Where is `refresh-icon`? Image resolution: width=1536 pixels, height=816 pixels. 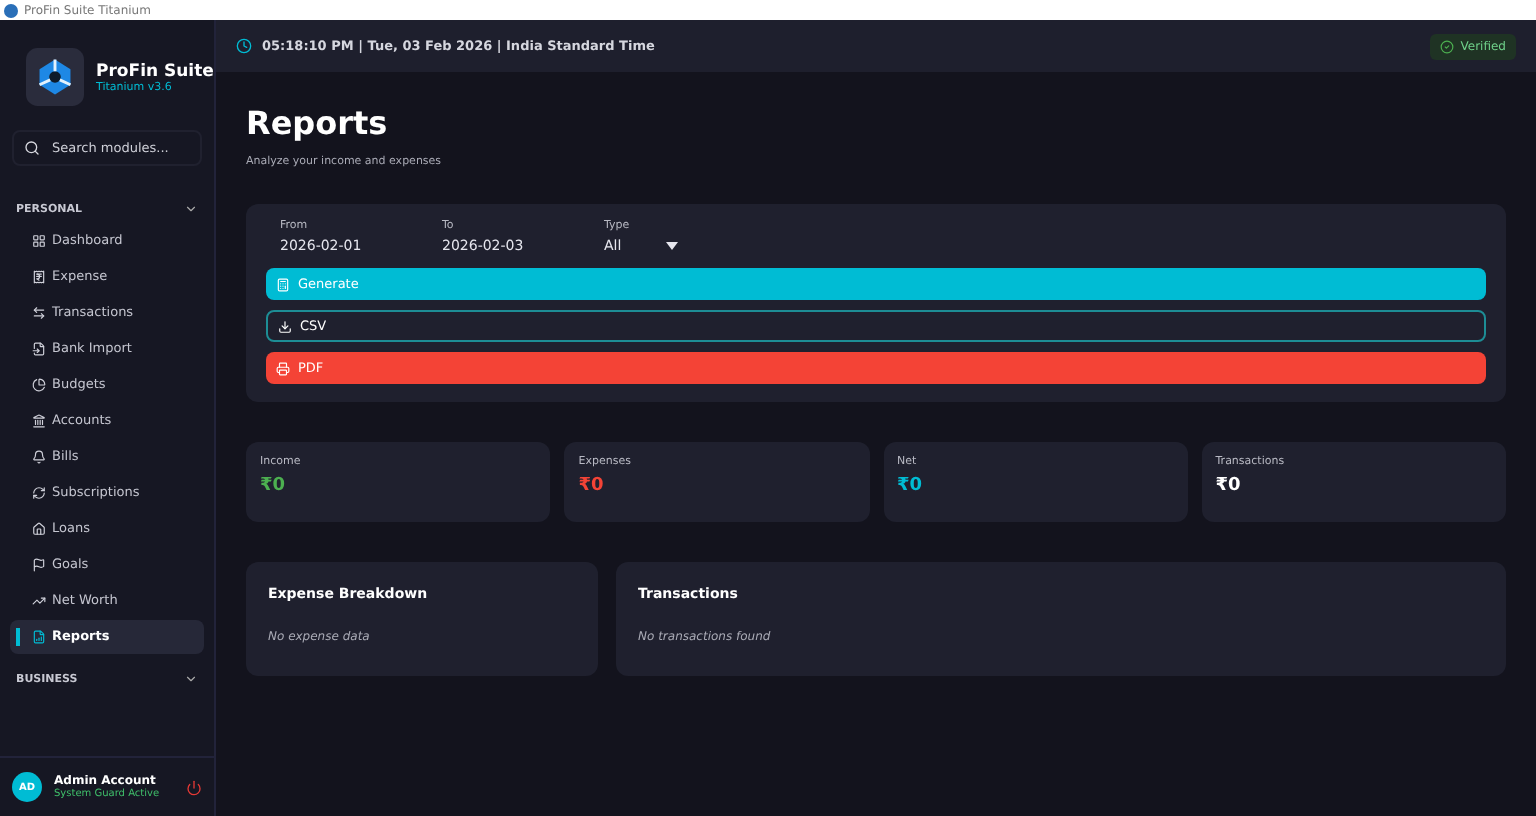 refresh-icon is located at coordinates (39, 492).